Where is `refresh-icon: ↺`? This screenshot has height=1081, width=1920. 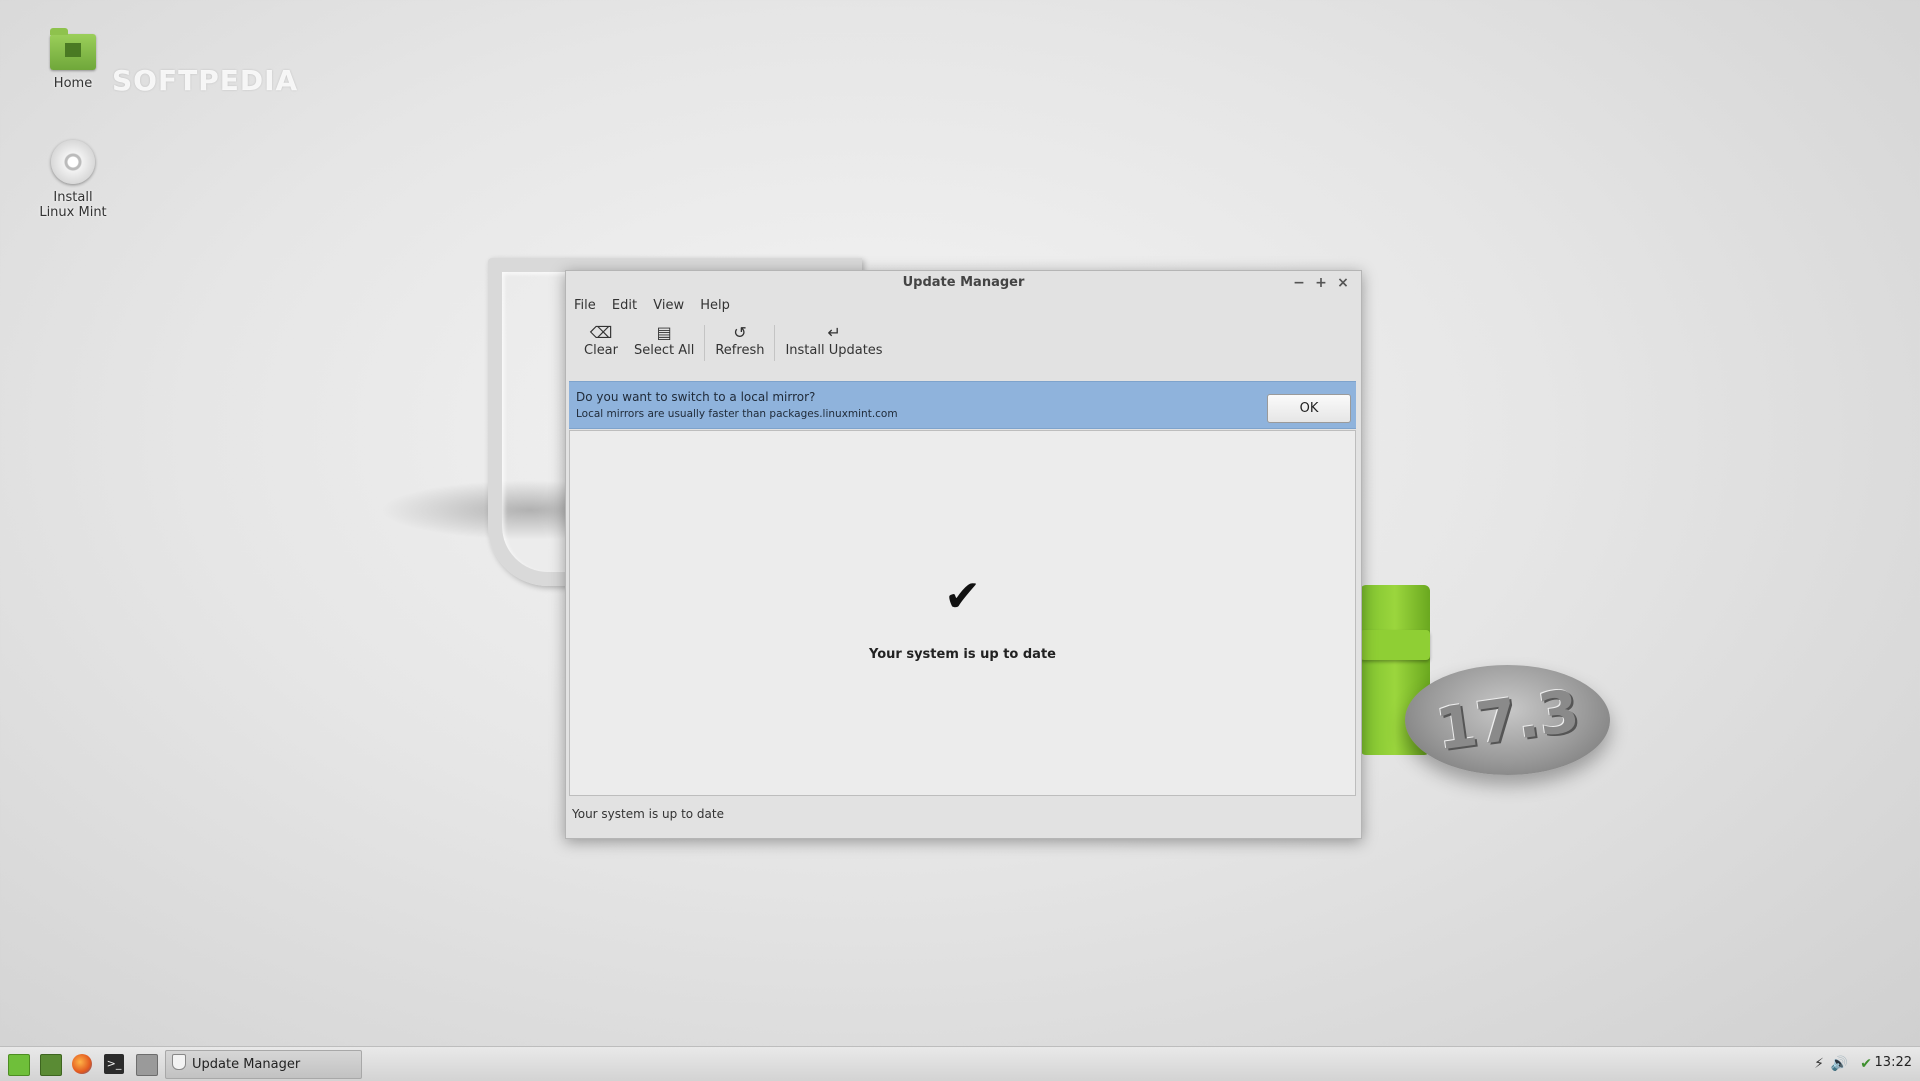
refresh-icon: ↺ is located at coordinates (740, 332).